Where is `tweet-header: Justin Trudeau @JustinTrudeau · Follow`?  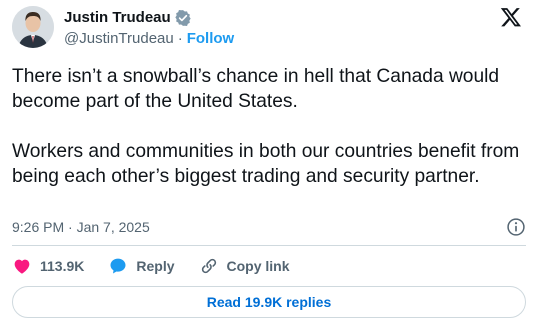
tweet-header: Justin Trudeau @JustinTrudeau · Follow is located at coordinates (269, 29).